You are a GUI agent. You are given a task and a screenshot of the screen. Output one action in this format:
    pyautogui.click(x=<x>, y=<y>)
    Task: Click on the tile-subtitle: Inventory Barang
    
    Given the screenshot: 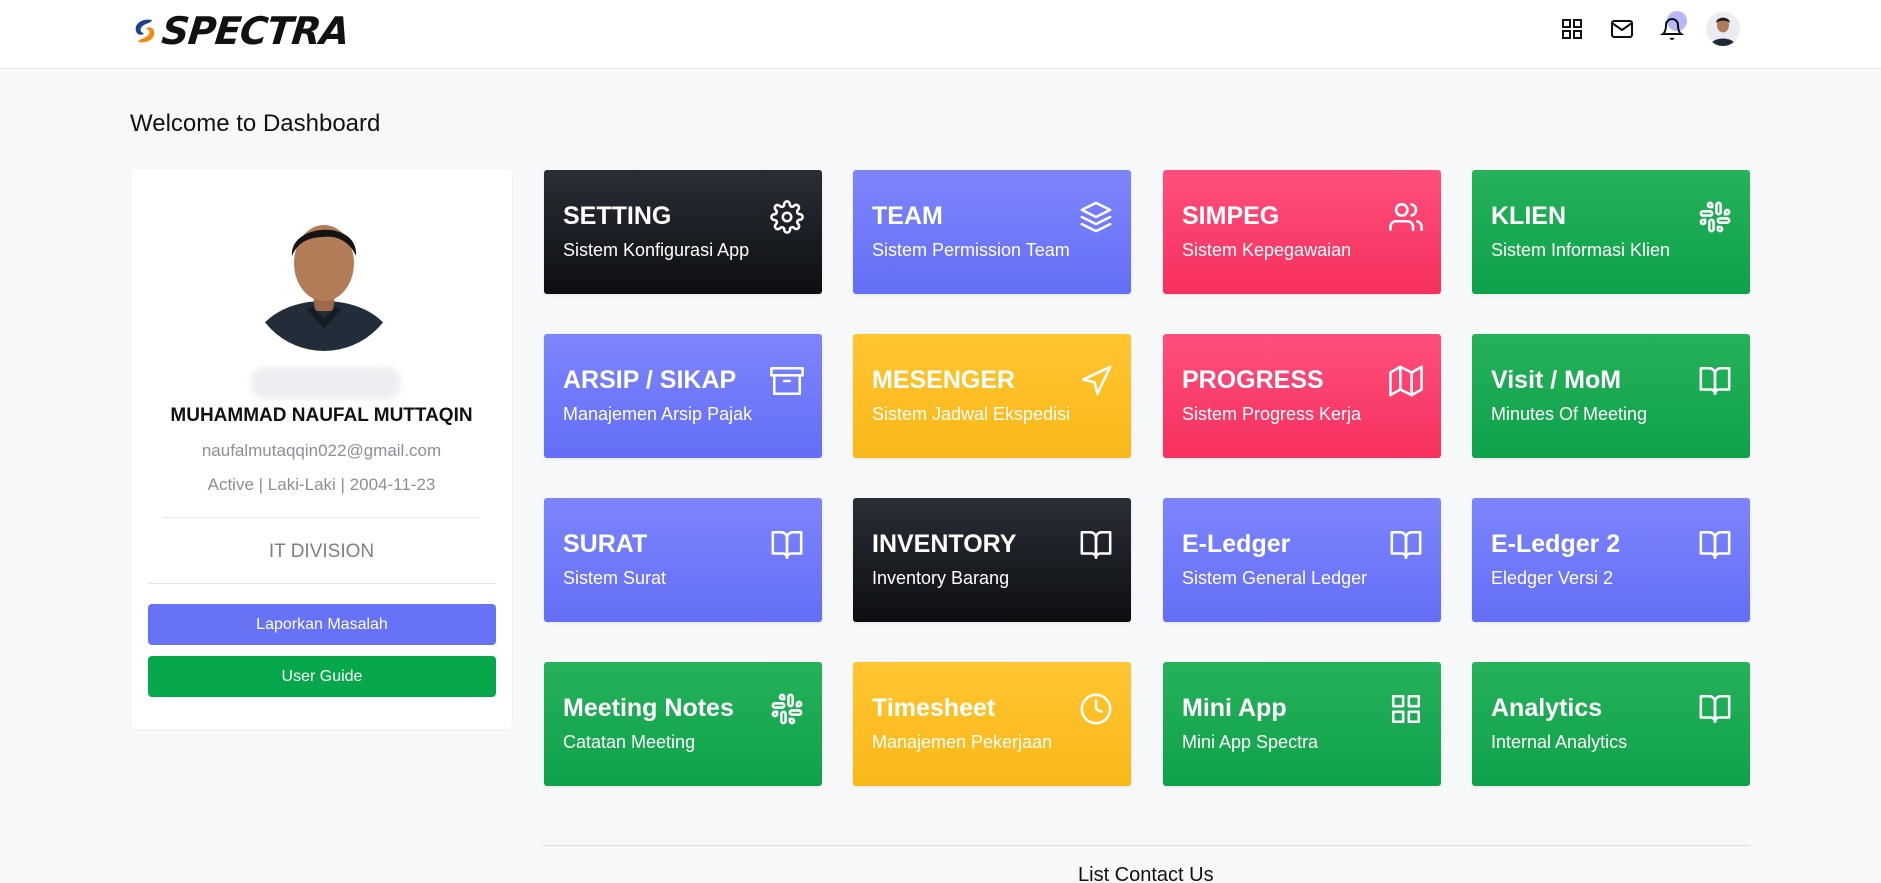 What is the action you would take?
    pyautogui.click(x=941, y=578)
    